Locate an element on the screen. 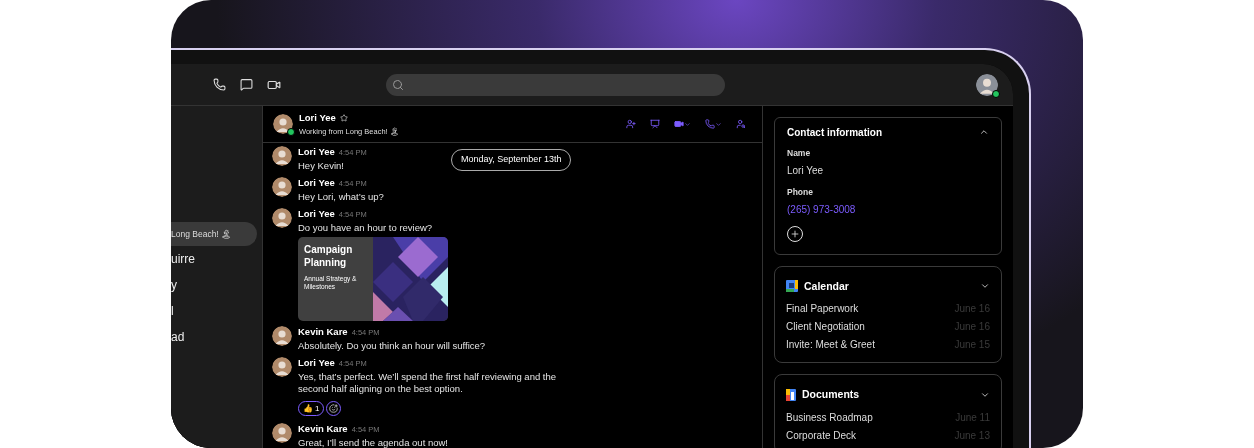  contact-name: Lori Yee is located at coordinates (317, 118).